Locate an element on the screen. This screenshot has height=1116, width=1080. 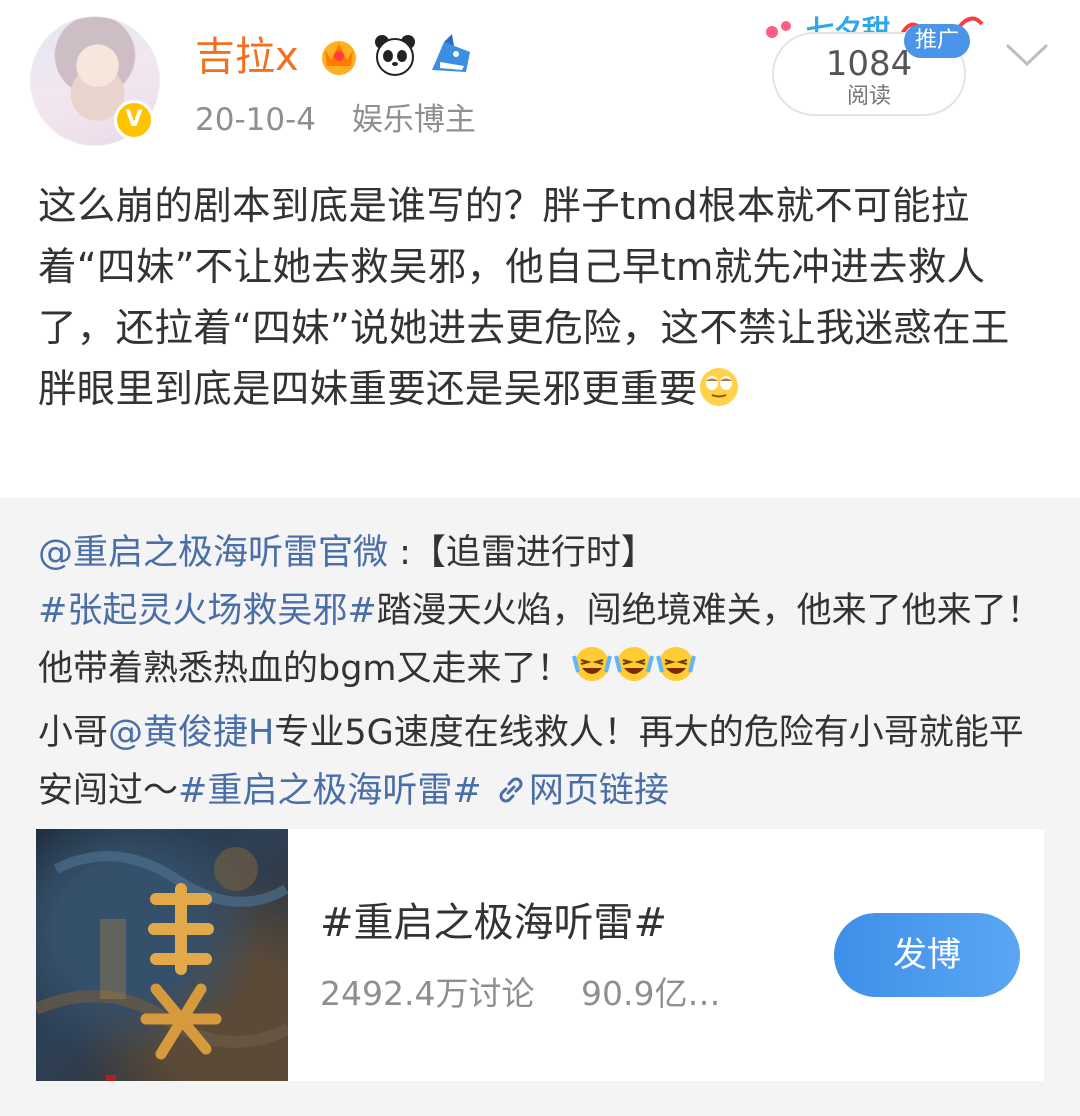
promote-badge: 推广 is located at coordinates (937, 41).